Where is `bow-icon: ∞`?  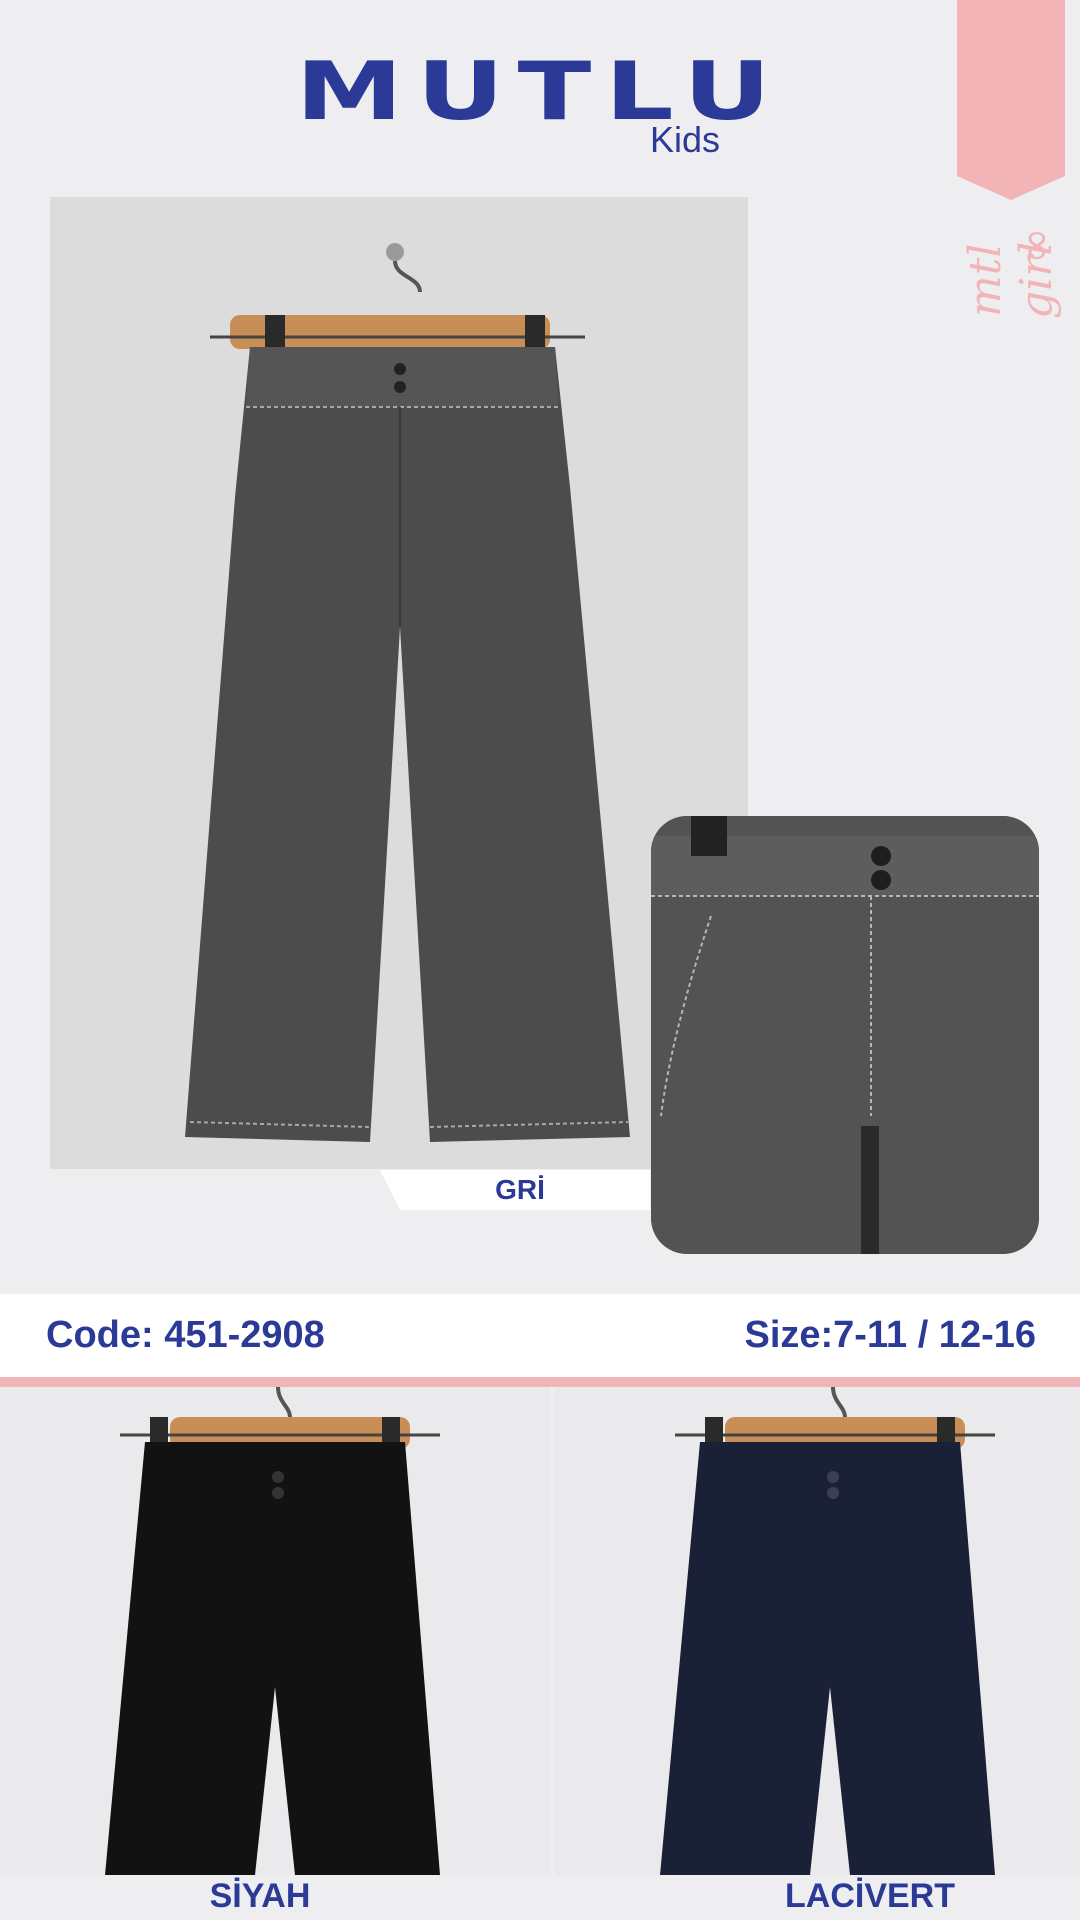 bow-icon: ∞ is located at coordinates (1035, 245).